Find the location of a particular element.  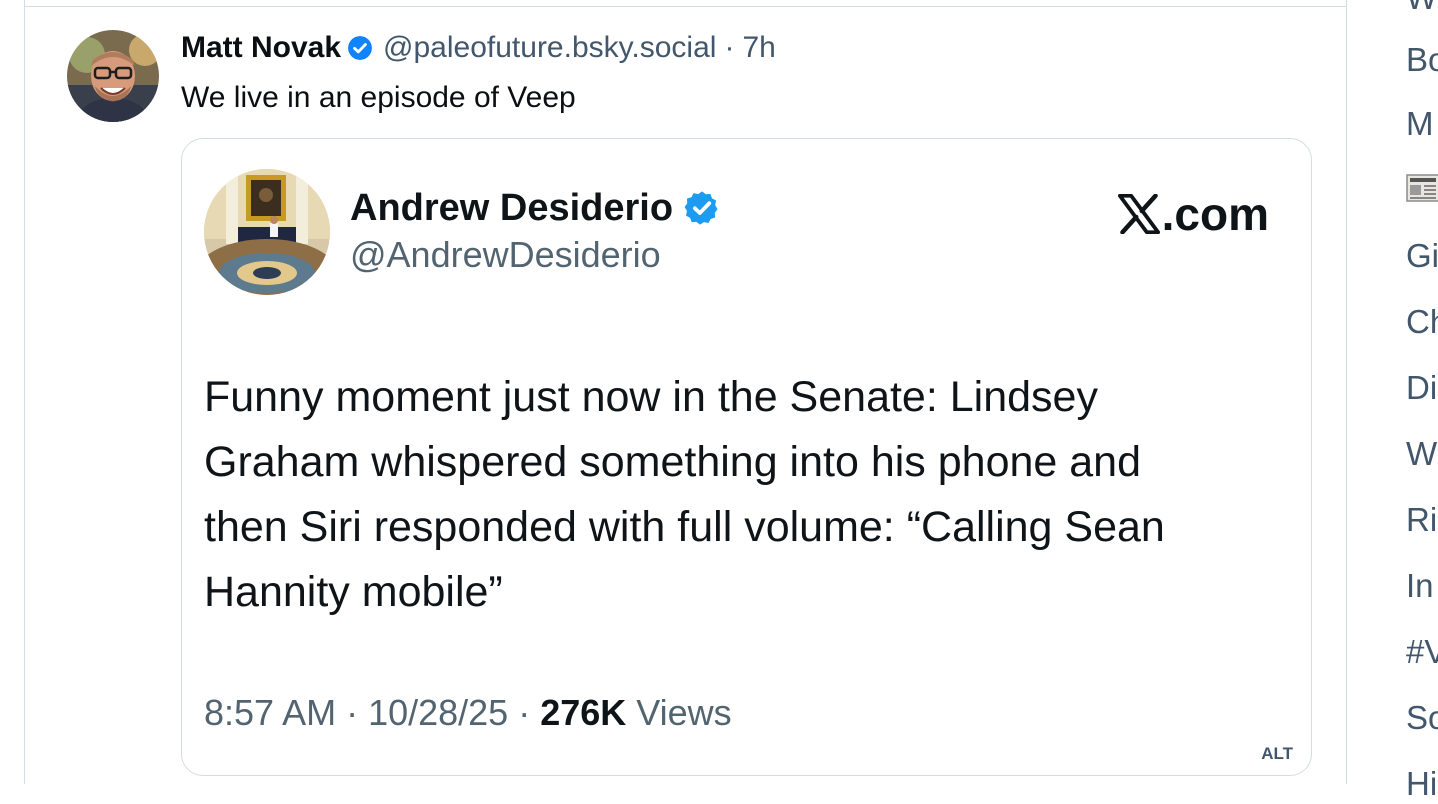

trend-item: Ri is located at coordinates (1421, 520).